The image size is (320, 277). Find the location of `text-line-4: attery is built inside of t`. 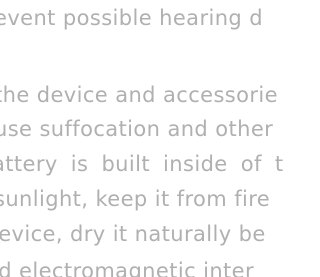

text-line-4: attery is built inside of t is located at coordinates (142, 164).